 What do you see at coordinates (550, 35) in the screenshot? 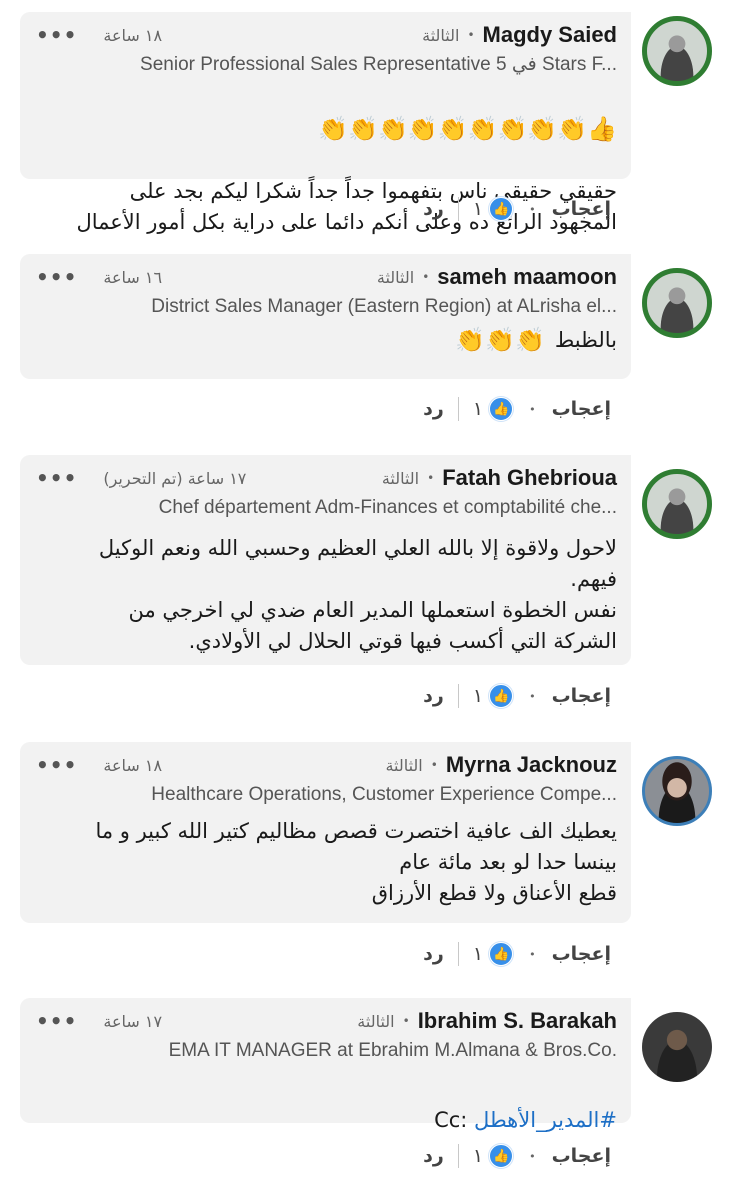
I see `commenter-name: Magdy Saied` at bounding box center [550, 35].